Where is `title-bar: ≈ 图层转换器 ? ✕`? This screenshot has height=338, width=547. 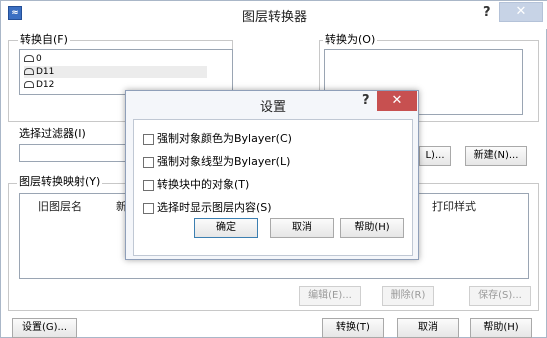 title-bar: ≈ 图层转换器 ? ✕ is located at coordinates (274, 15).